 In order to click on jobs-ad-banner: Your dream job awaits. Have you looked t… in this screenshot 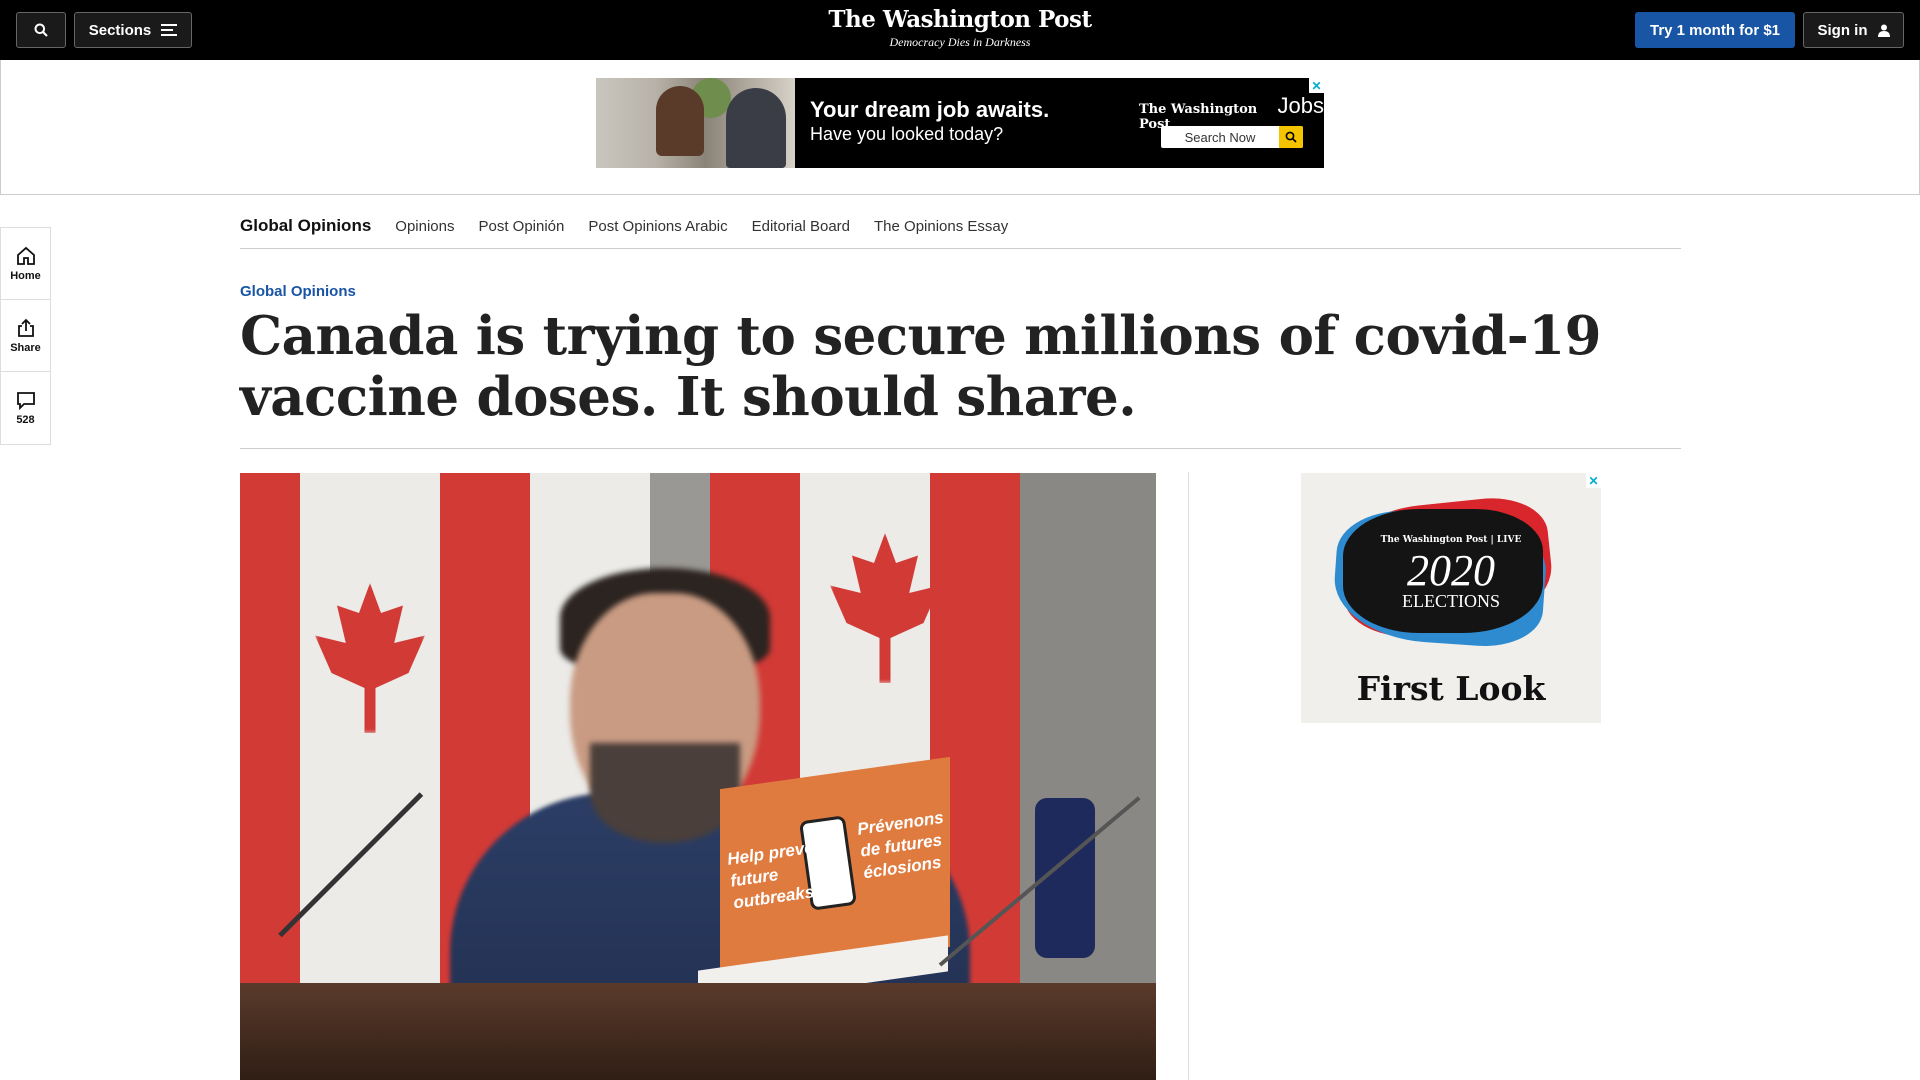, I will do `click(960, 123)`.